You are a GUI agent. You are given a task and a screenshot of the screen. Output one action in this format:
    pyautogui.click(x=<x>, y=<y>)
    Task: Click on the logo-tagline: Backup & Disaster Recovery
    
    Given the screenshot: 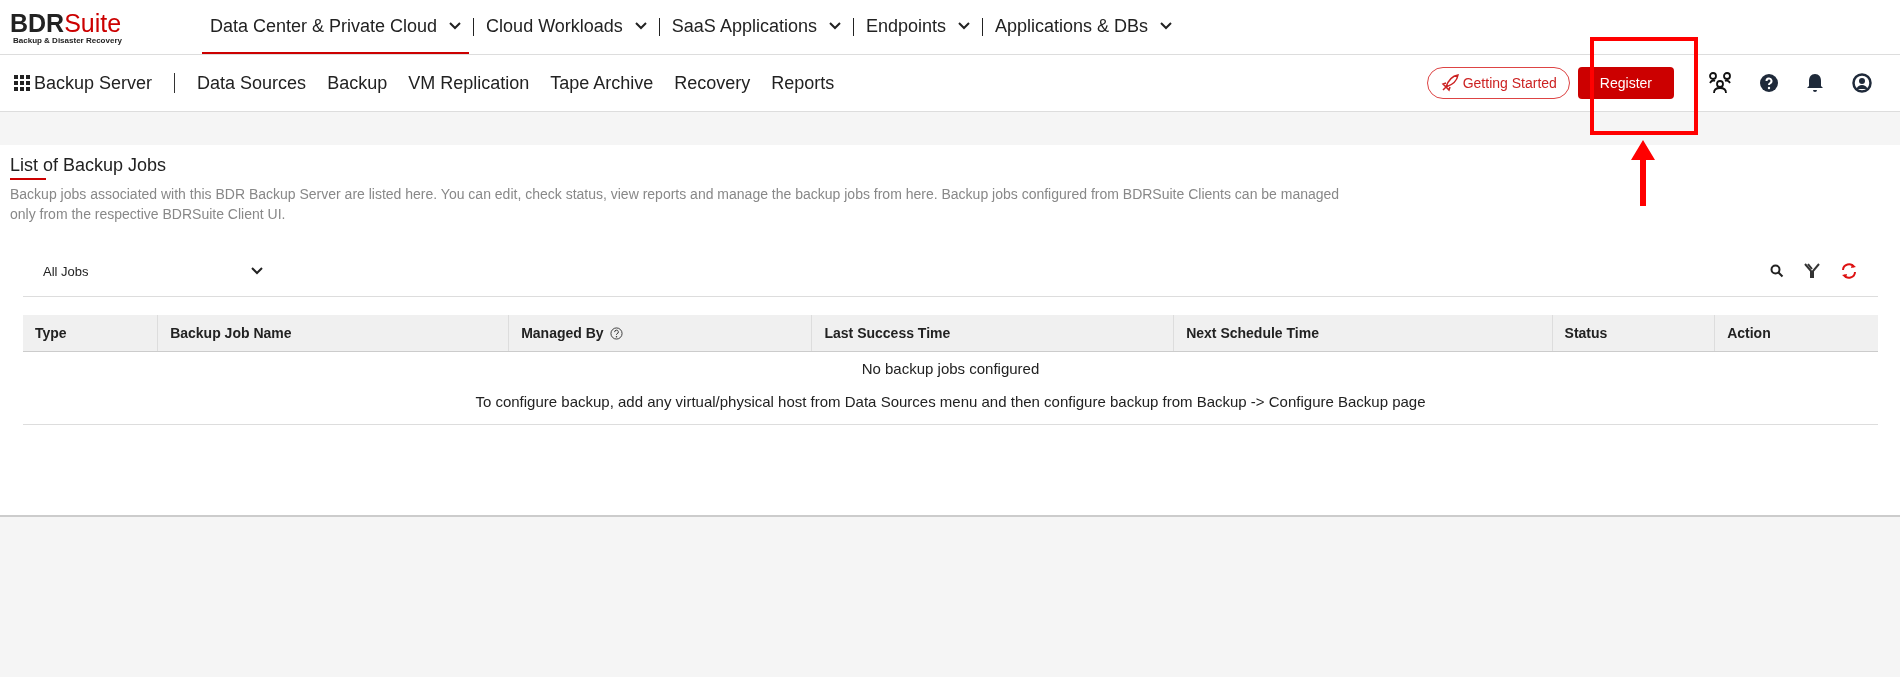 What is the action you would take?
    pyautogui.click(x=67, y=40)
    